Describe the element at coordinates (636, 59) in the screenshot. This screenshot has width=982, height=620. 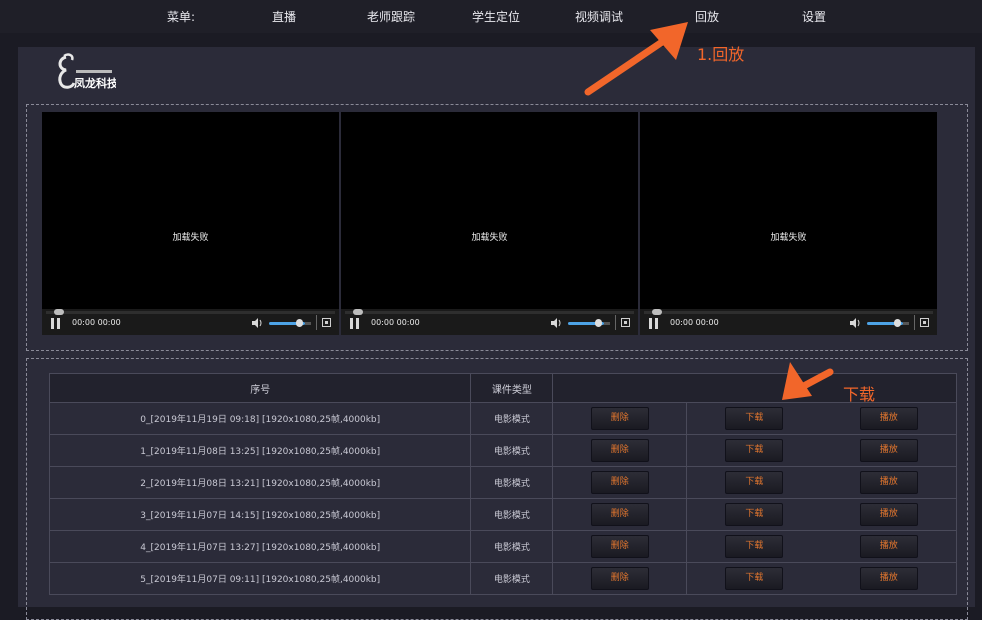
I see `arrow-to-playback-icon` at that location.